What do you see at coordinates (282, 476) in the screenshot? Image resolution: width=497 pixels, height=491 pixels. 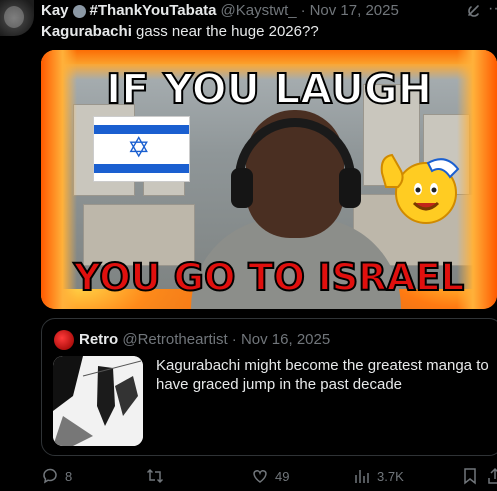 I see `like-count: 49` at bounding box center [282, 476].